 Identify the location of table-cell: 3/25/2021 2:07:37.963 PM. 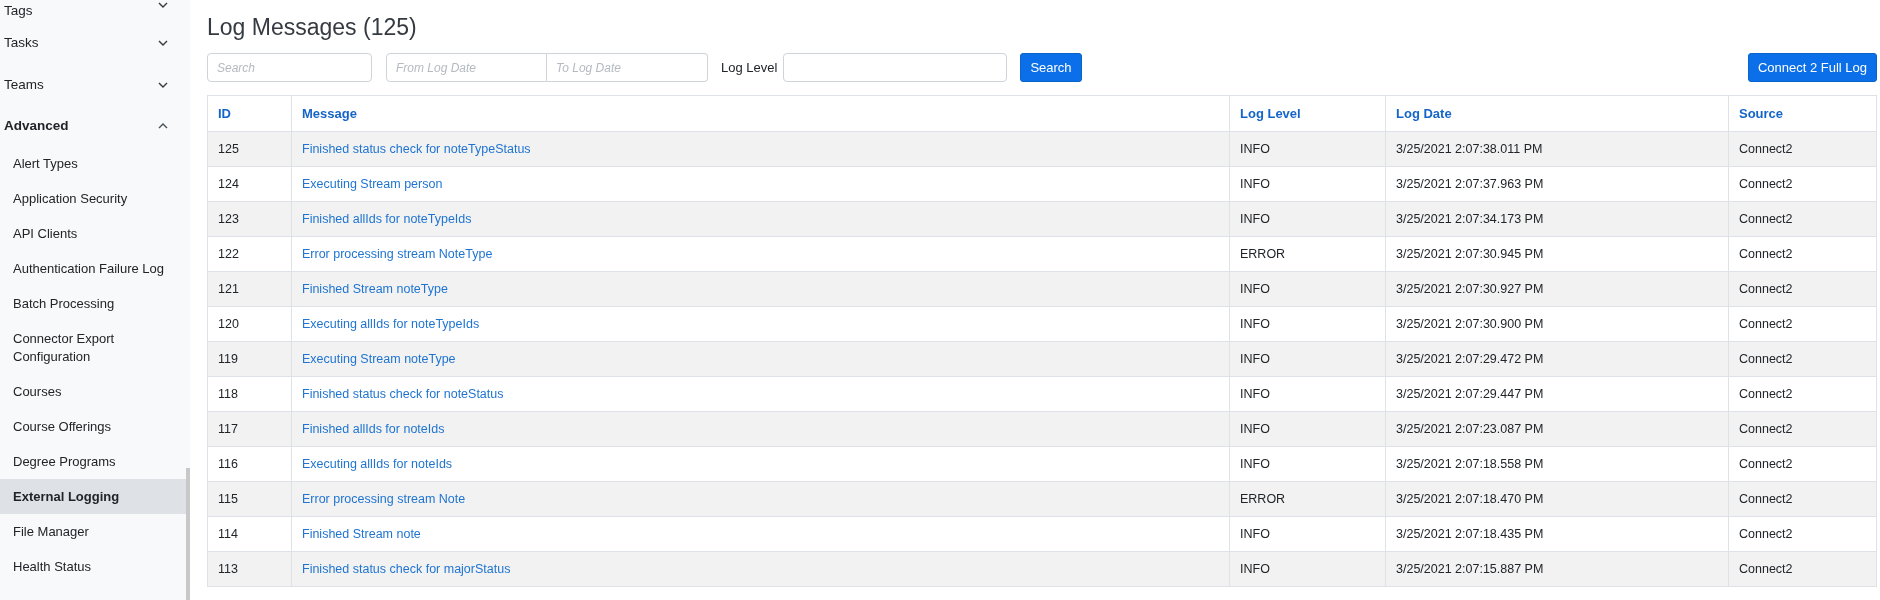
(1557, 184).